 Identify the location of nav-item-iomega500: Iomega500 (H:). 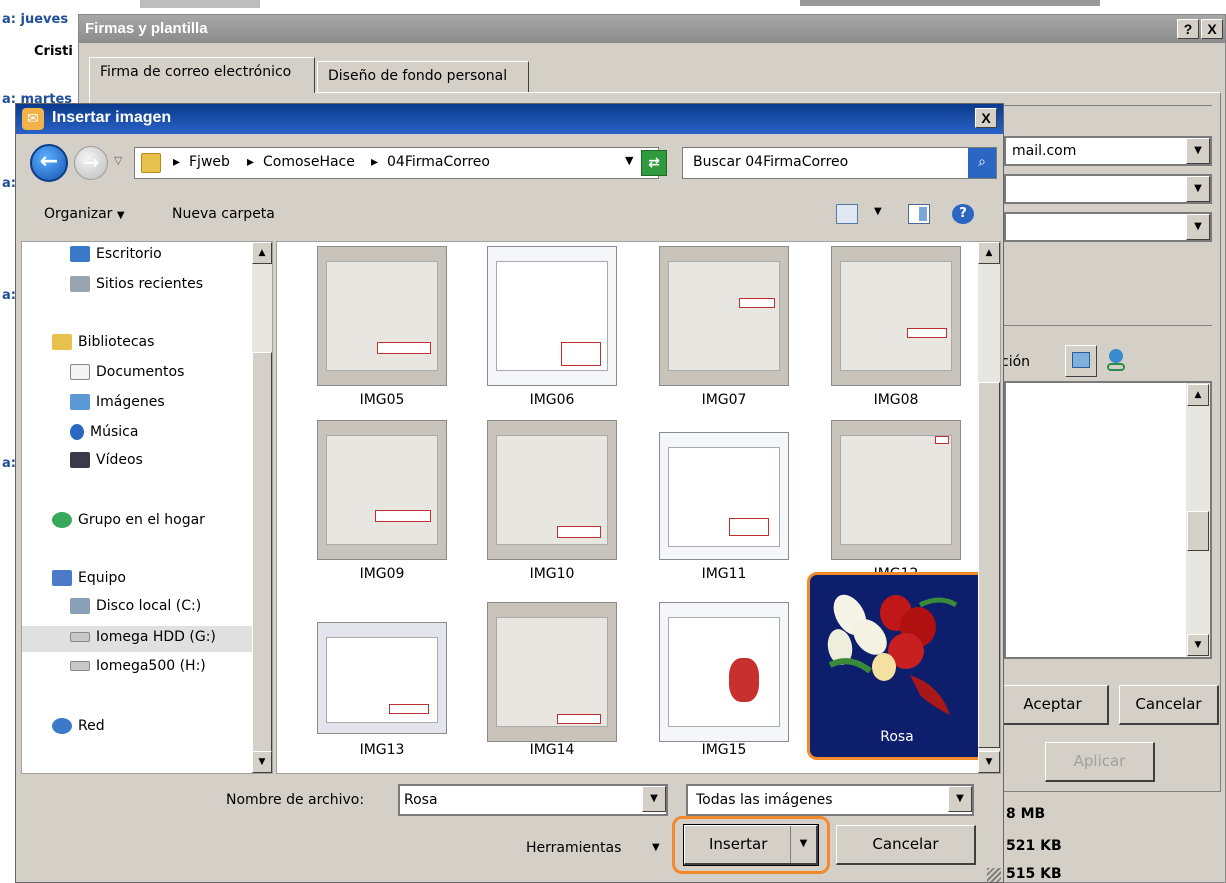
(138, 671).